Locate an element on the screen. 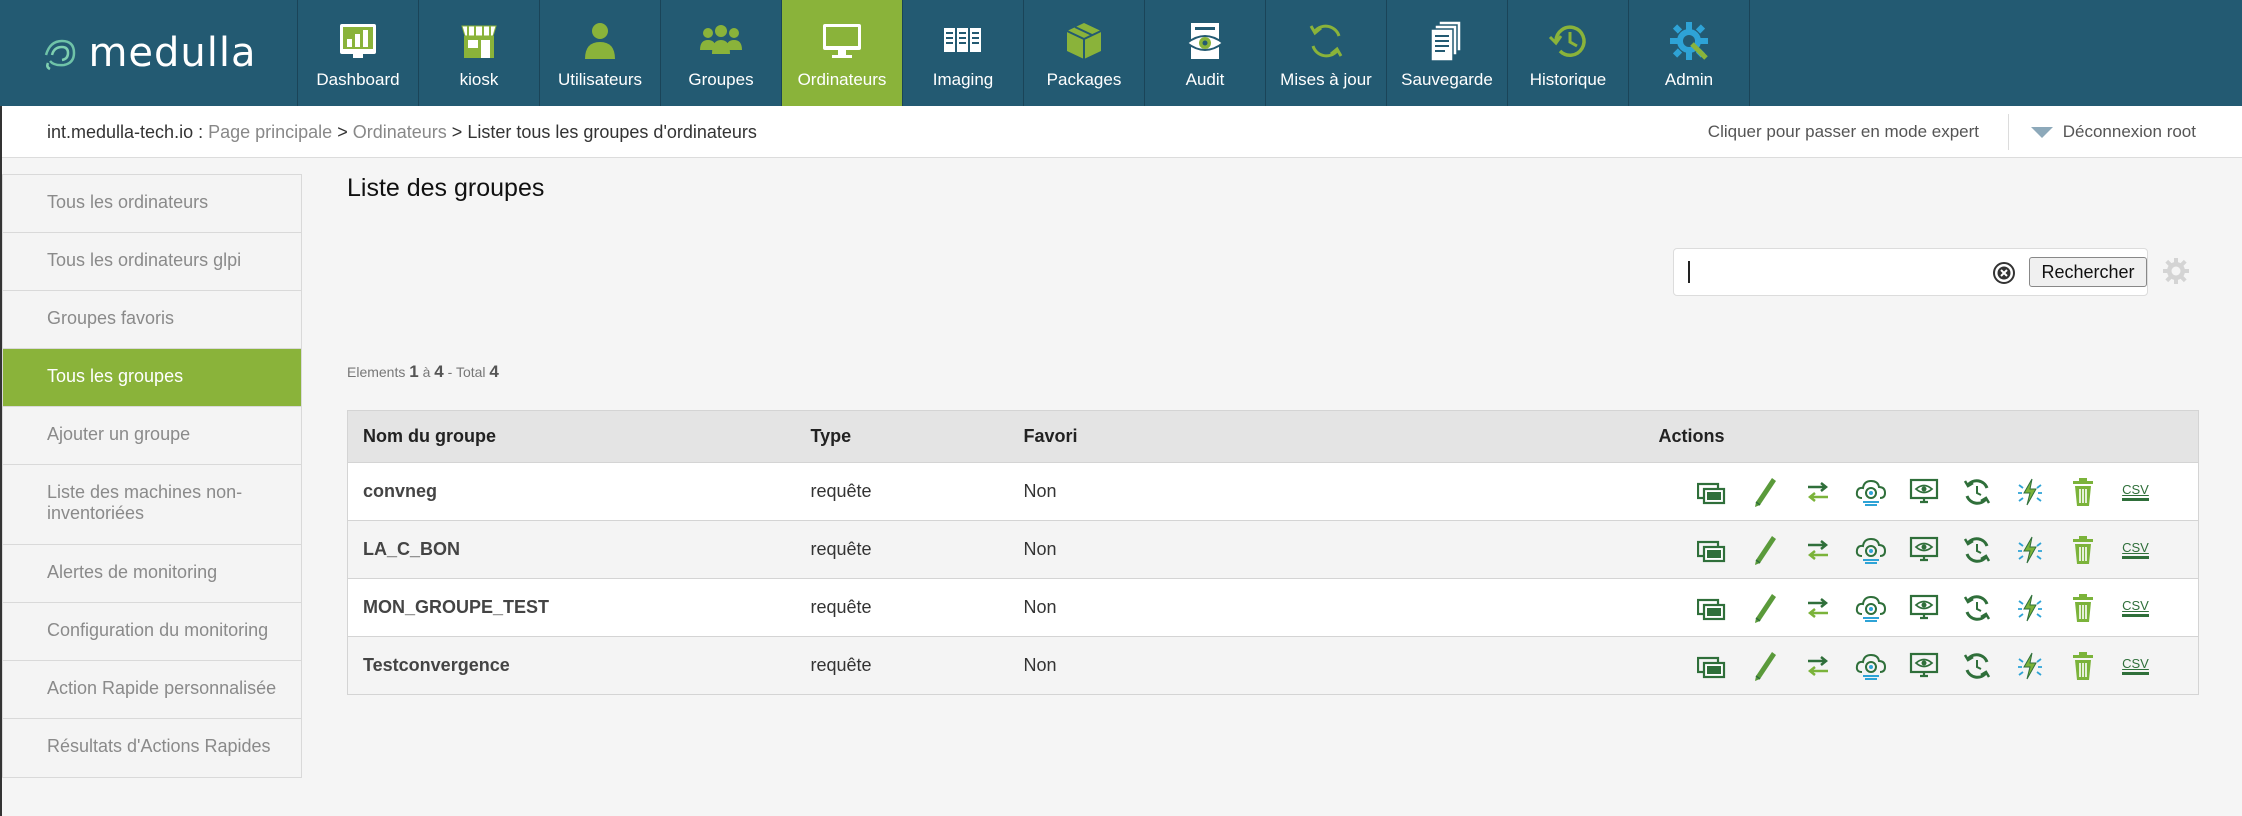  pagination-count: Elements 1 à 4 - Total 4 is located at coordinates (423, 371).